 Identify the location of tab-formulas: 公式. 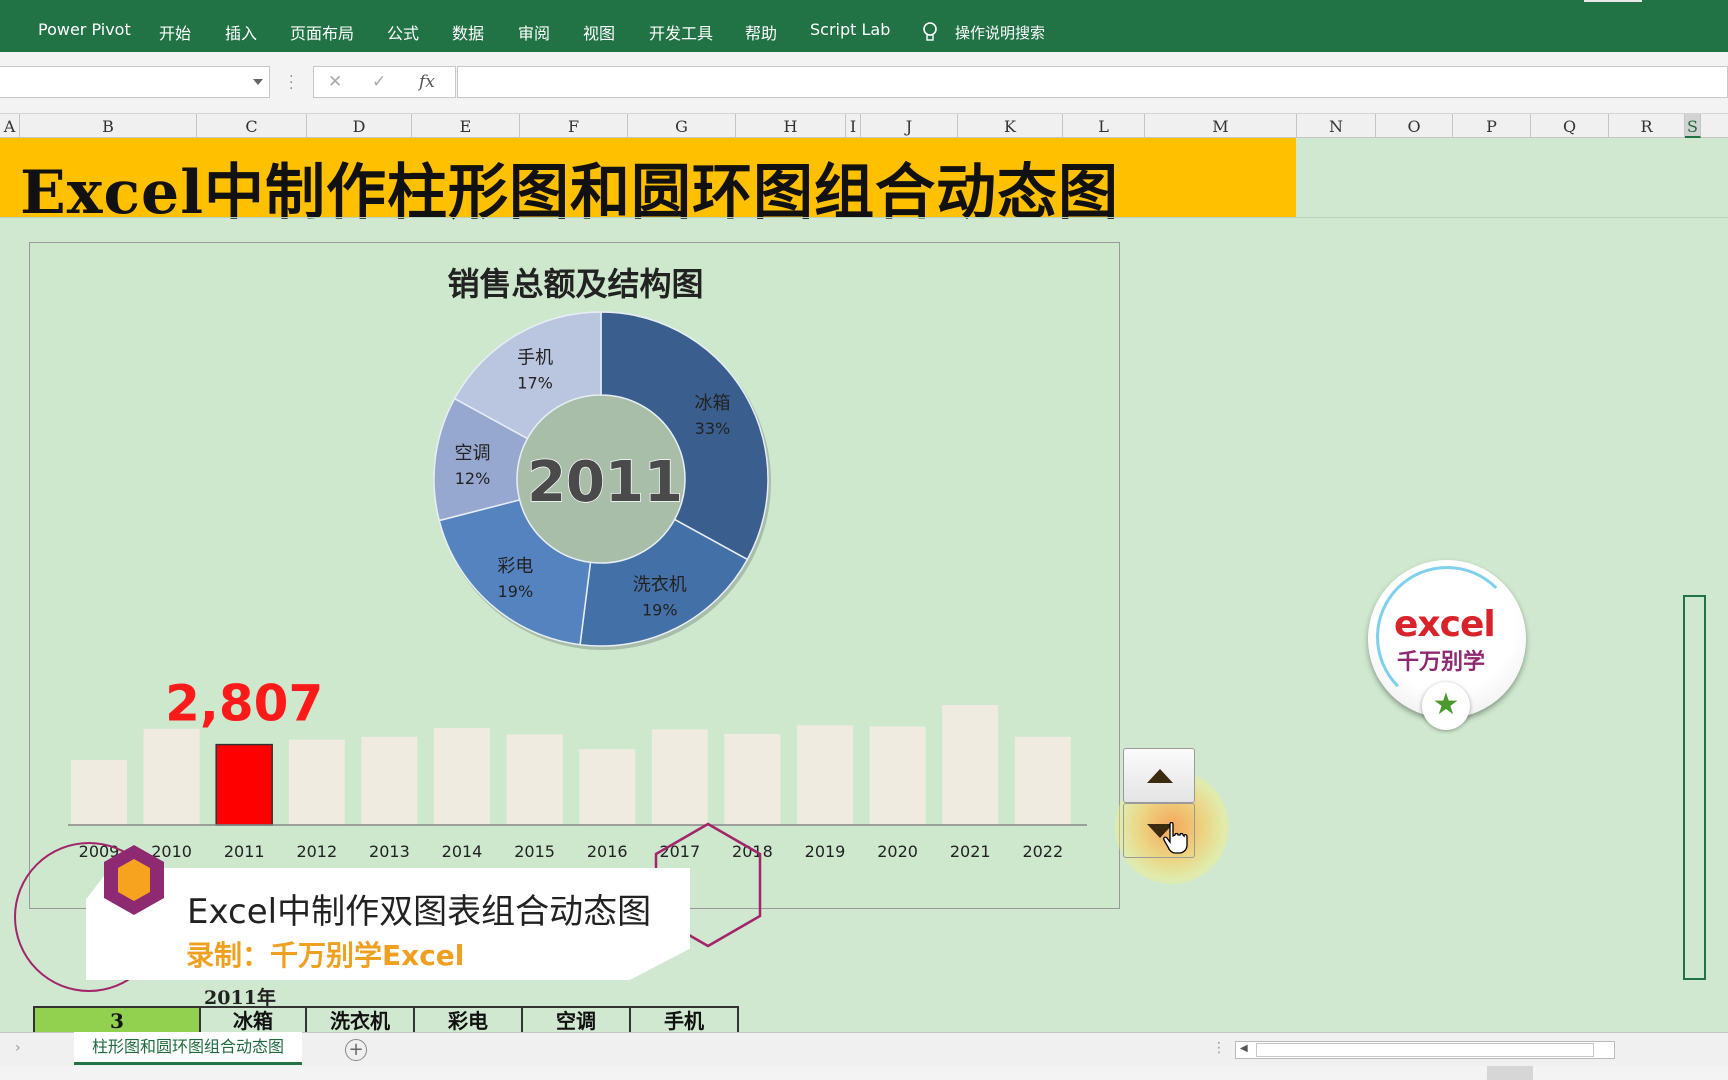
(403, 32).